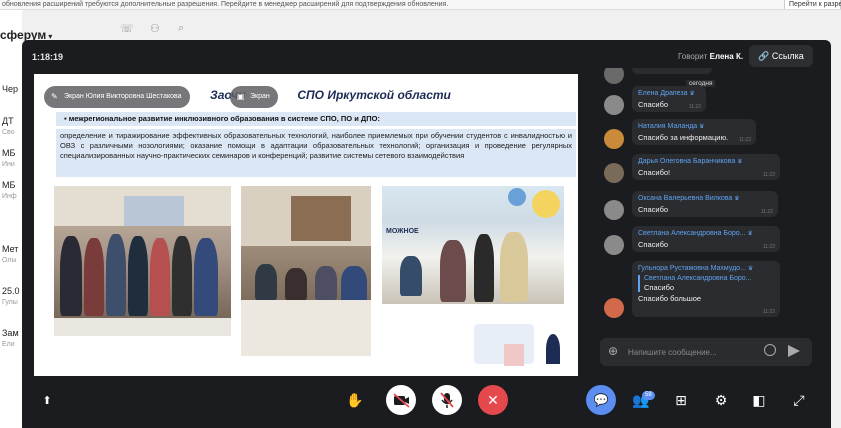  I want to click on stage-banner-text: МОЖНОЕ, so click(402, 231).